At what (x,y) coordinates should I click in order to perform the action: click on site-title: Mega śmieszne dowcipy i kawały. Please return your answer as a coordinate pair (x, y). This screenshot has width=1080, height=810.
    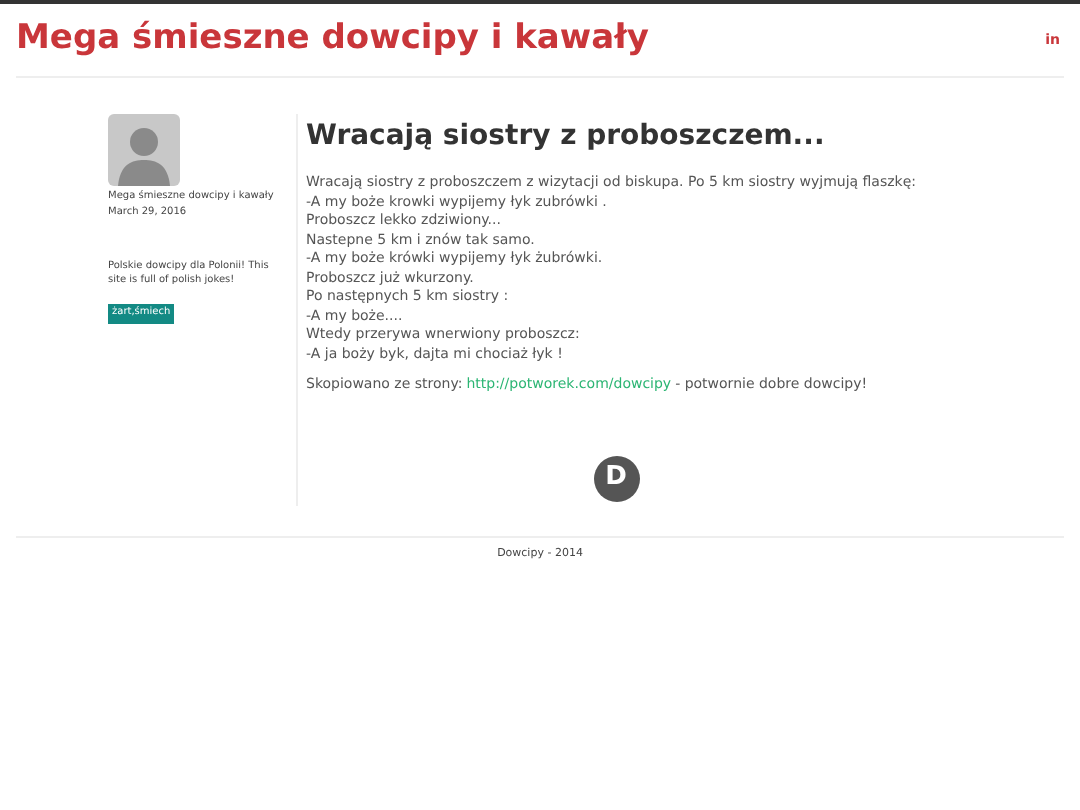
    Looking at the image, I should click on (332, 40).